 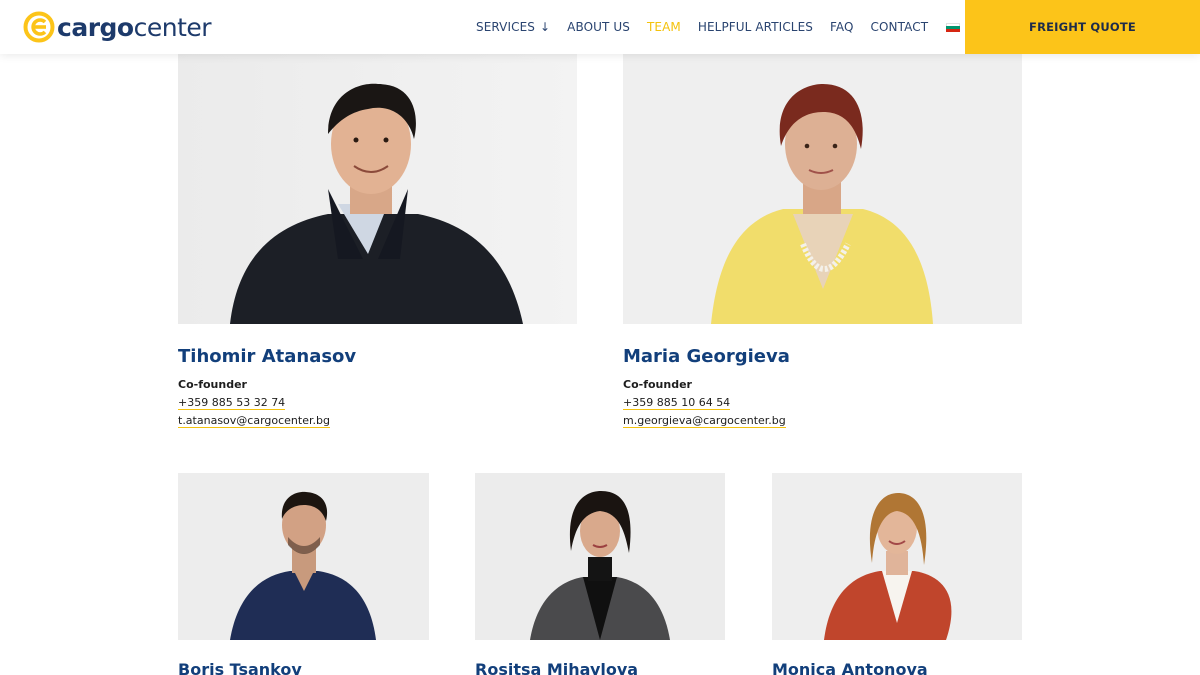 I want to click on nav-item-helpful-articles: HELPFUL ARTICLES, so click(x=755, y=27).